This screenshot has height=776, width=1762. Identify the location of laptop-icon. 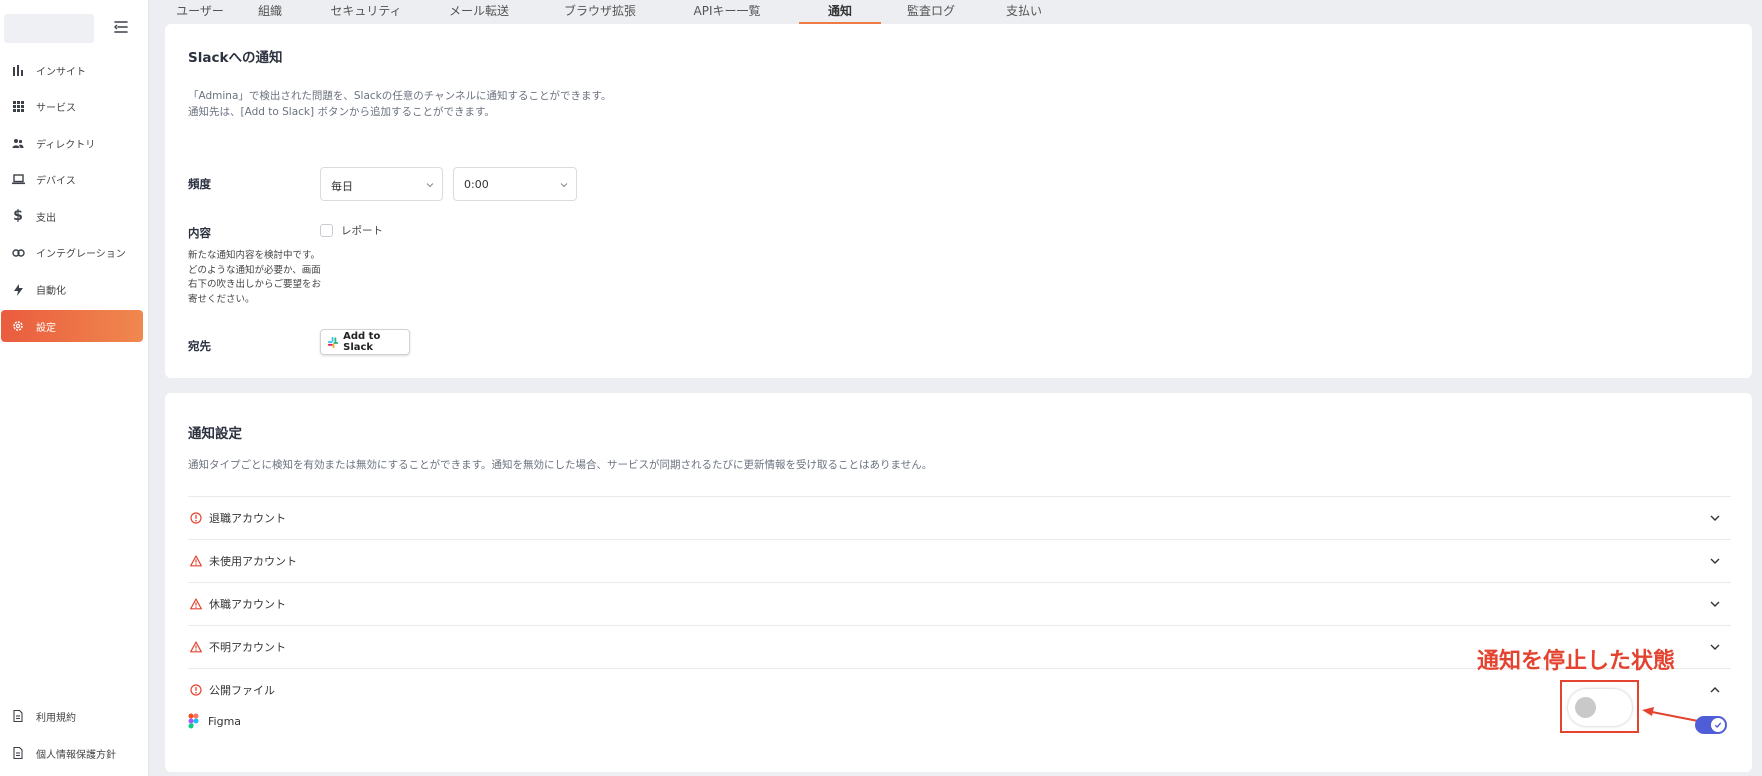
(18, 180).